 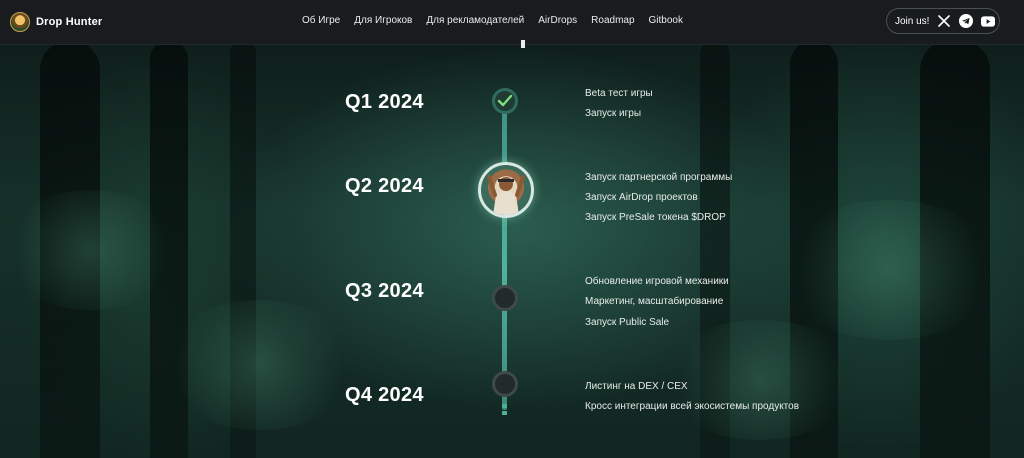 What do you see at coordinates (612, 20) in the screenshot?
I see `nav-link-roadmap: Roadmap` at bounding box center [612, 20].